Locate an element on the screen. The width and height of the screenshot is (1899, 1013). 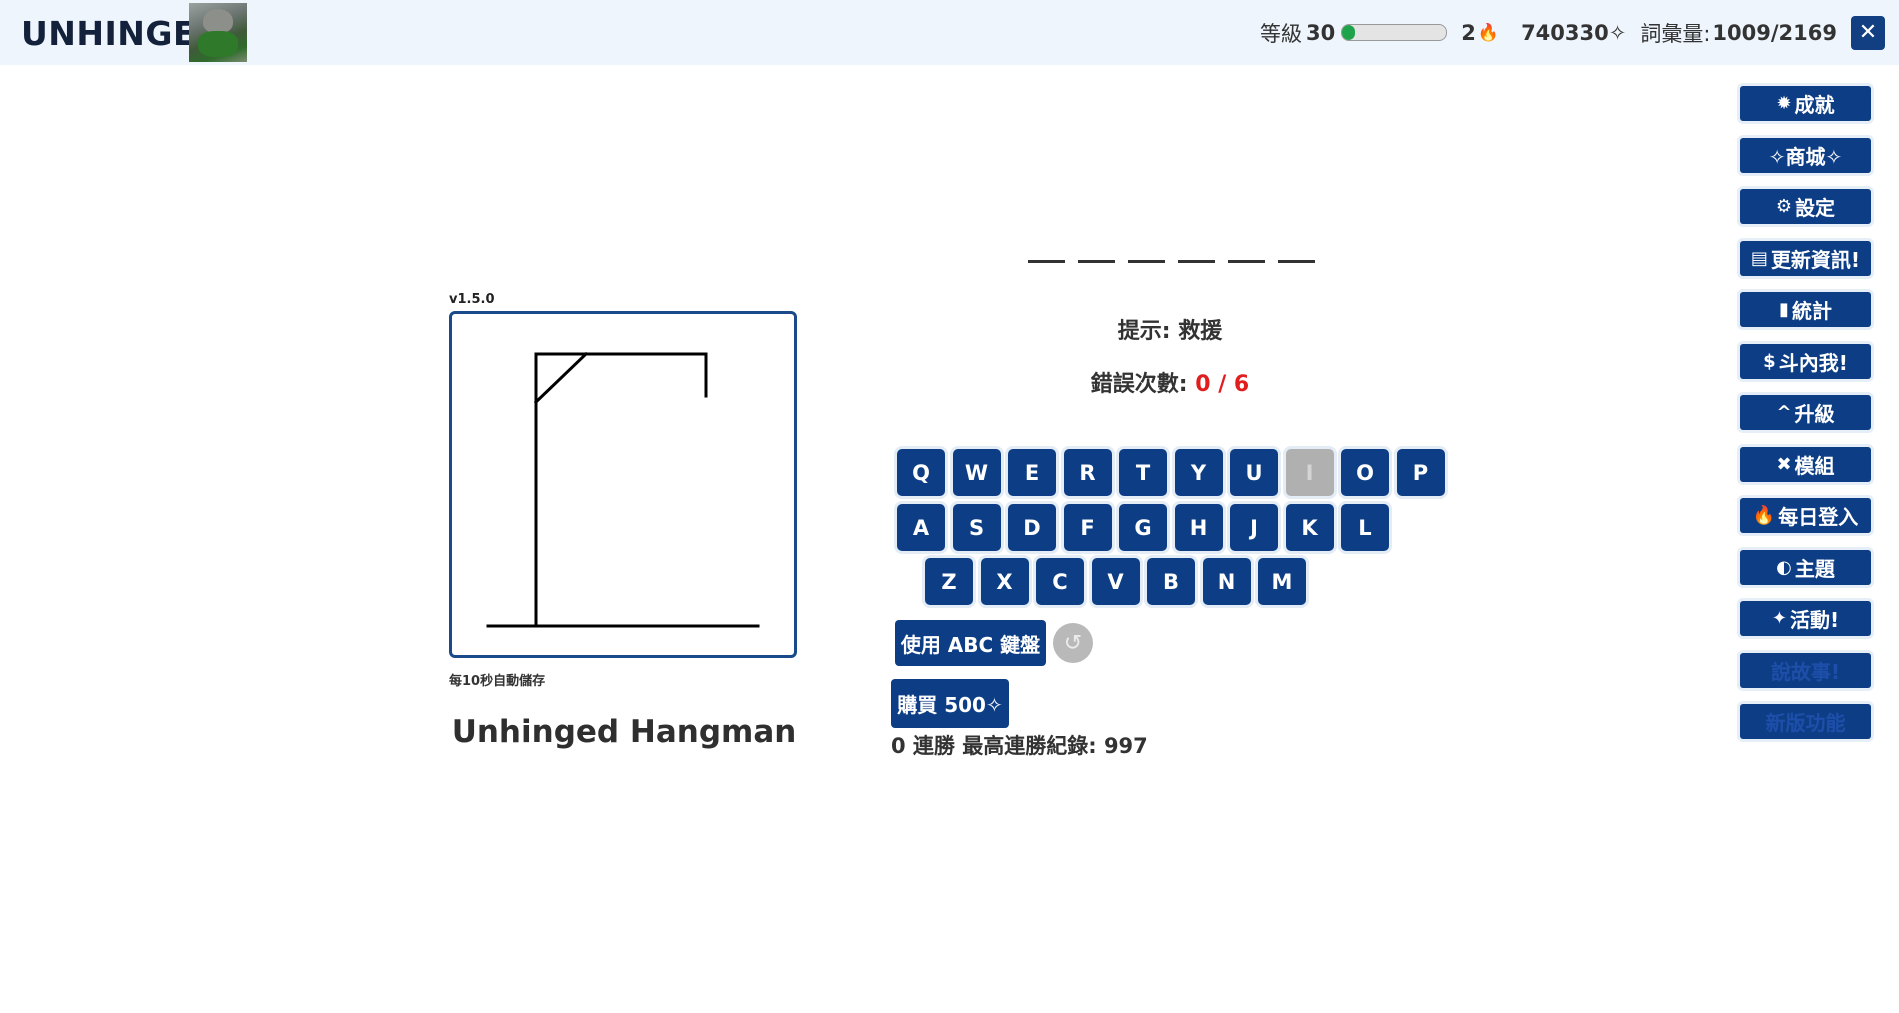
key-w: W is located at coordinates (976, 472).